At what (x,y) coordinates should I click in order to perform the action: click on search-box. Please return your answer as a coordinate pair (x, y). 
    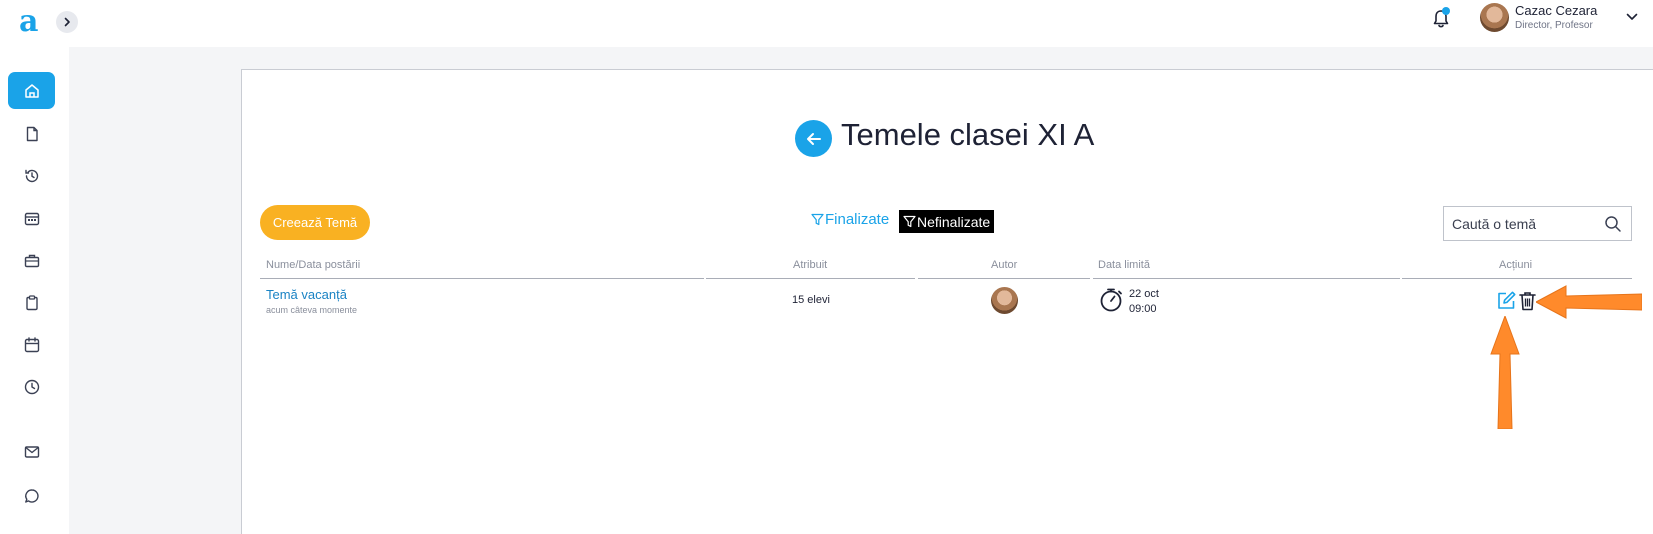
    Looking at the image, I should click on (1537, 223).